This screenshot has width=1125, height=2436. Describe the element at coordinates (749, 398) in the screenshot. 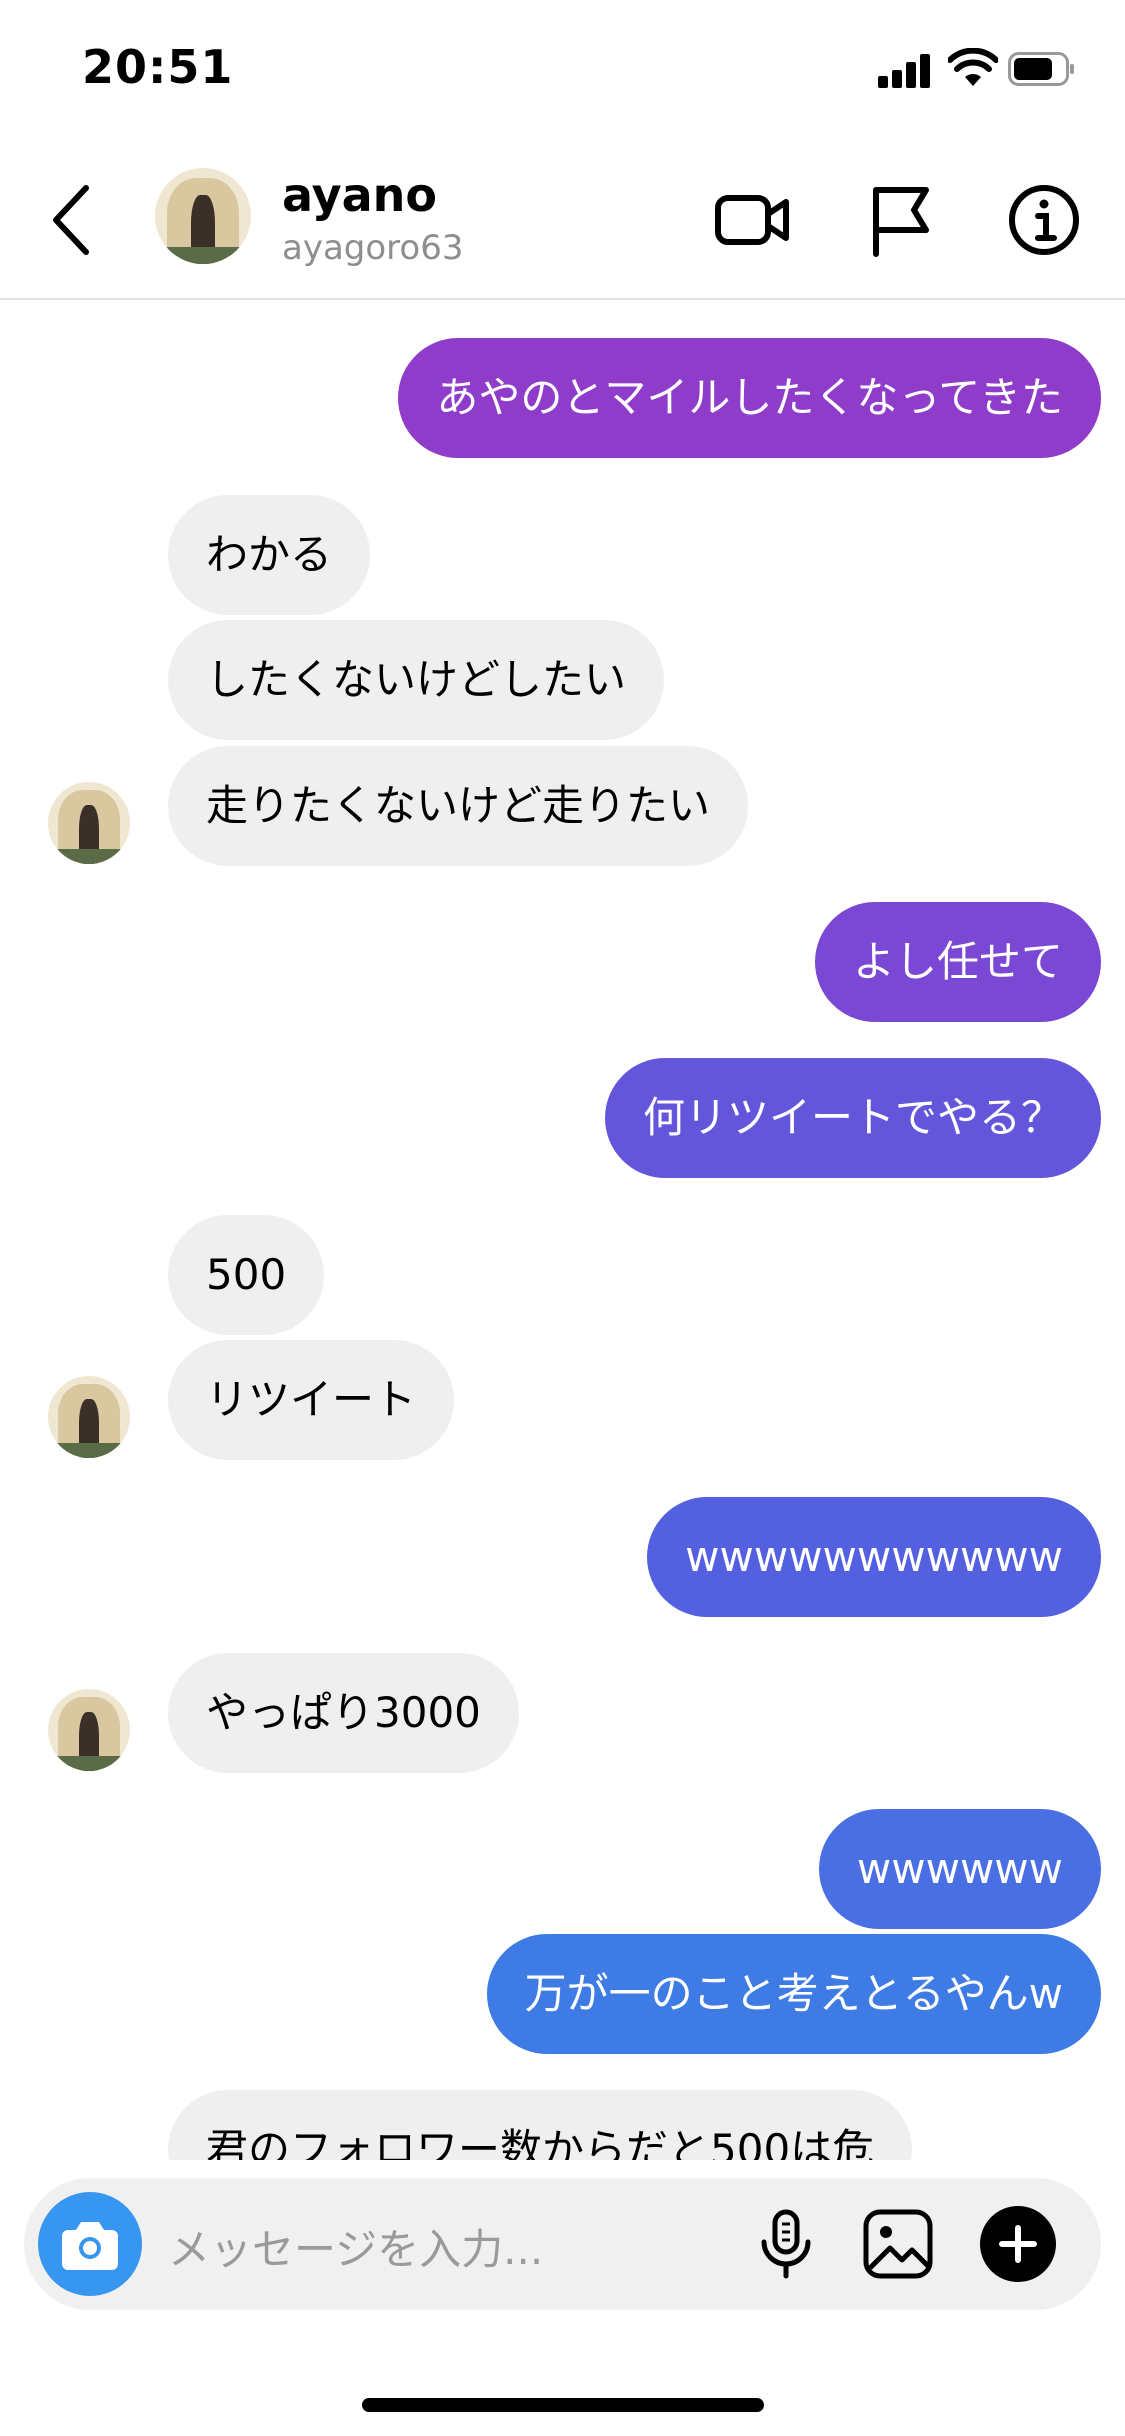

I see `message-bubble-outgoing: あやのとマイルしたくなってきた` at that location.